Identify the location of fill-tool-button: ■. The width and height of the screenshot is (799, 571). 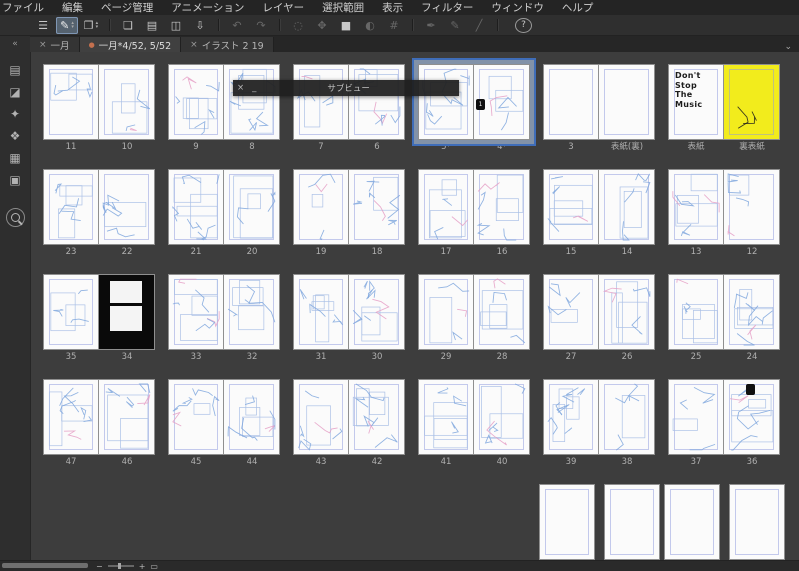
(346, 25).